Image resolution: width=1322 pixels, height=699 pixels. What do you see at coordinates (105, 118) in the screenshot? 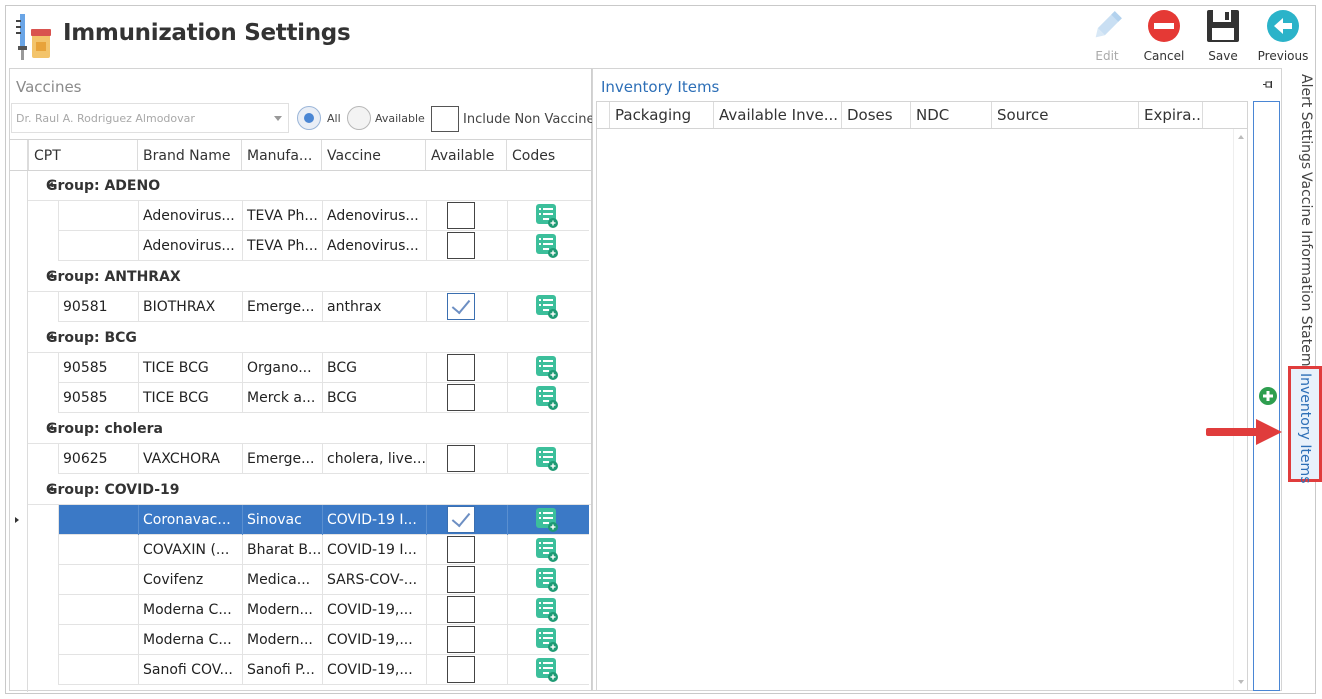
I see `provider-value: Dr. Raul A. Rodriguez Almodovar` at bounding box center [105, 118].